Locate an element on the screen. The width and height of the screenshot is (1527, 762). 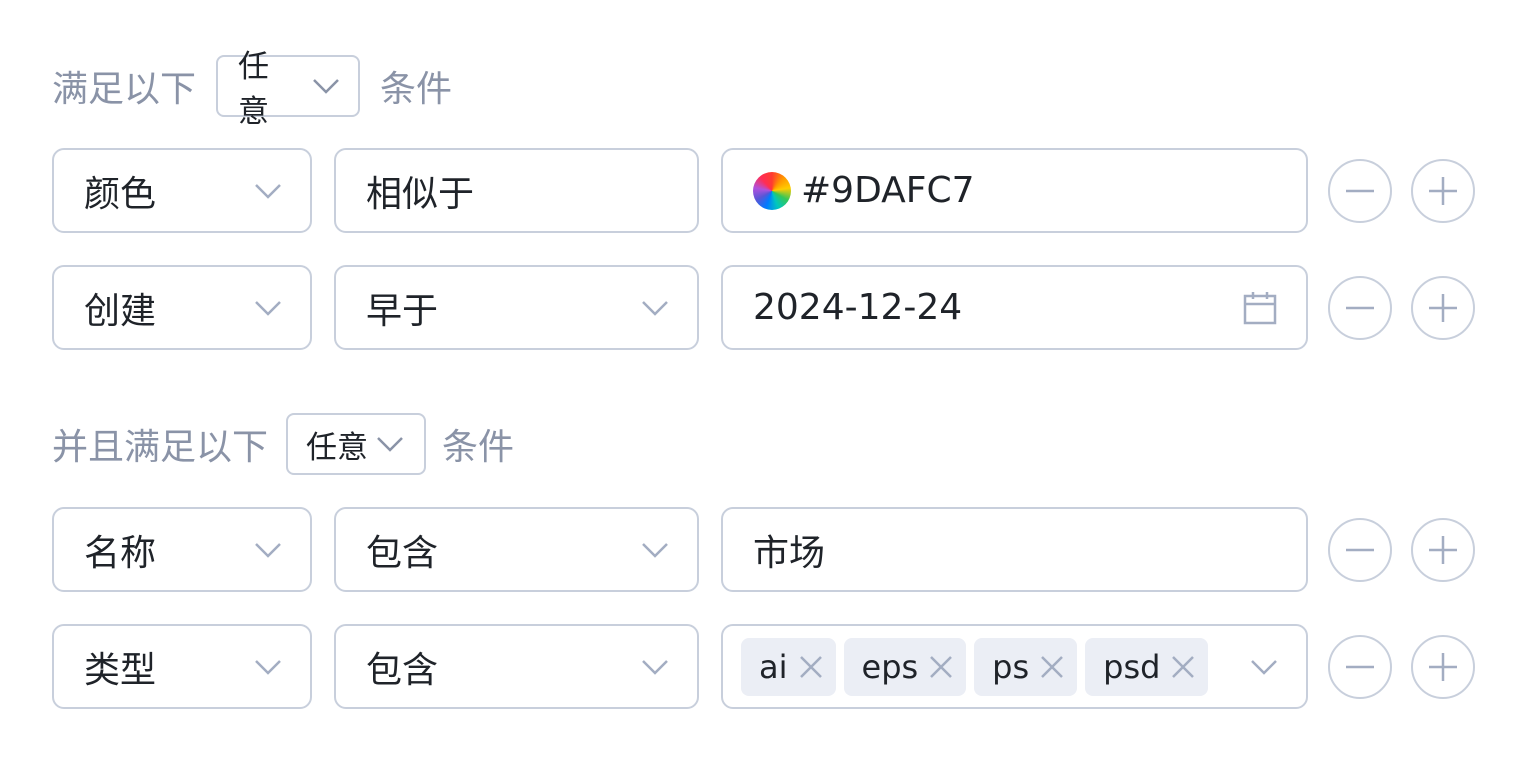
tag-label: ps is located at coordinates (1011, 666).